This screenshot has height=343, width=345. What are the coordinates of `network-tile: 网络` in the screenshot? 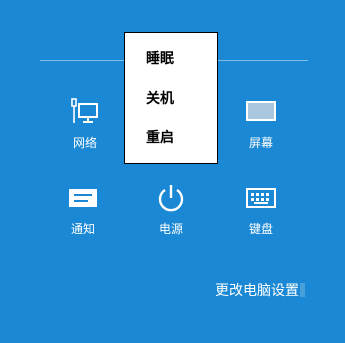 It's located at (85, 128).